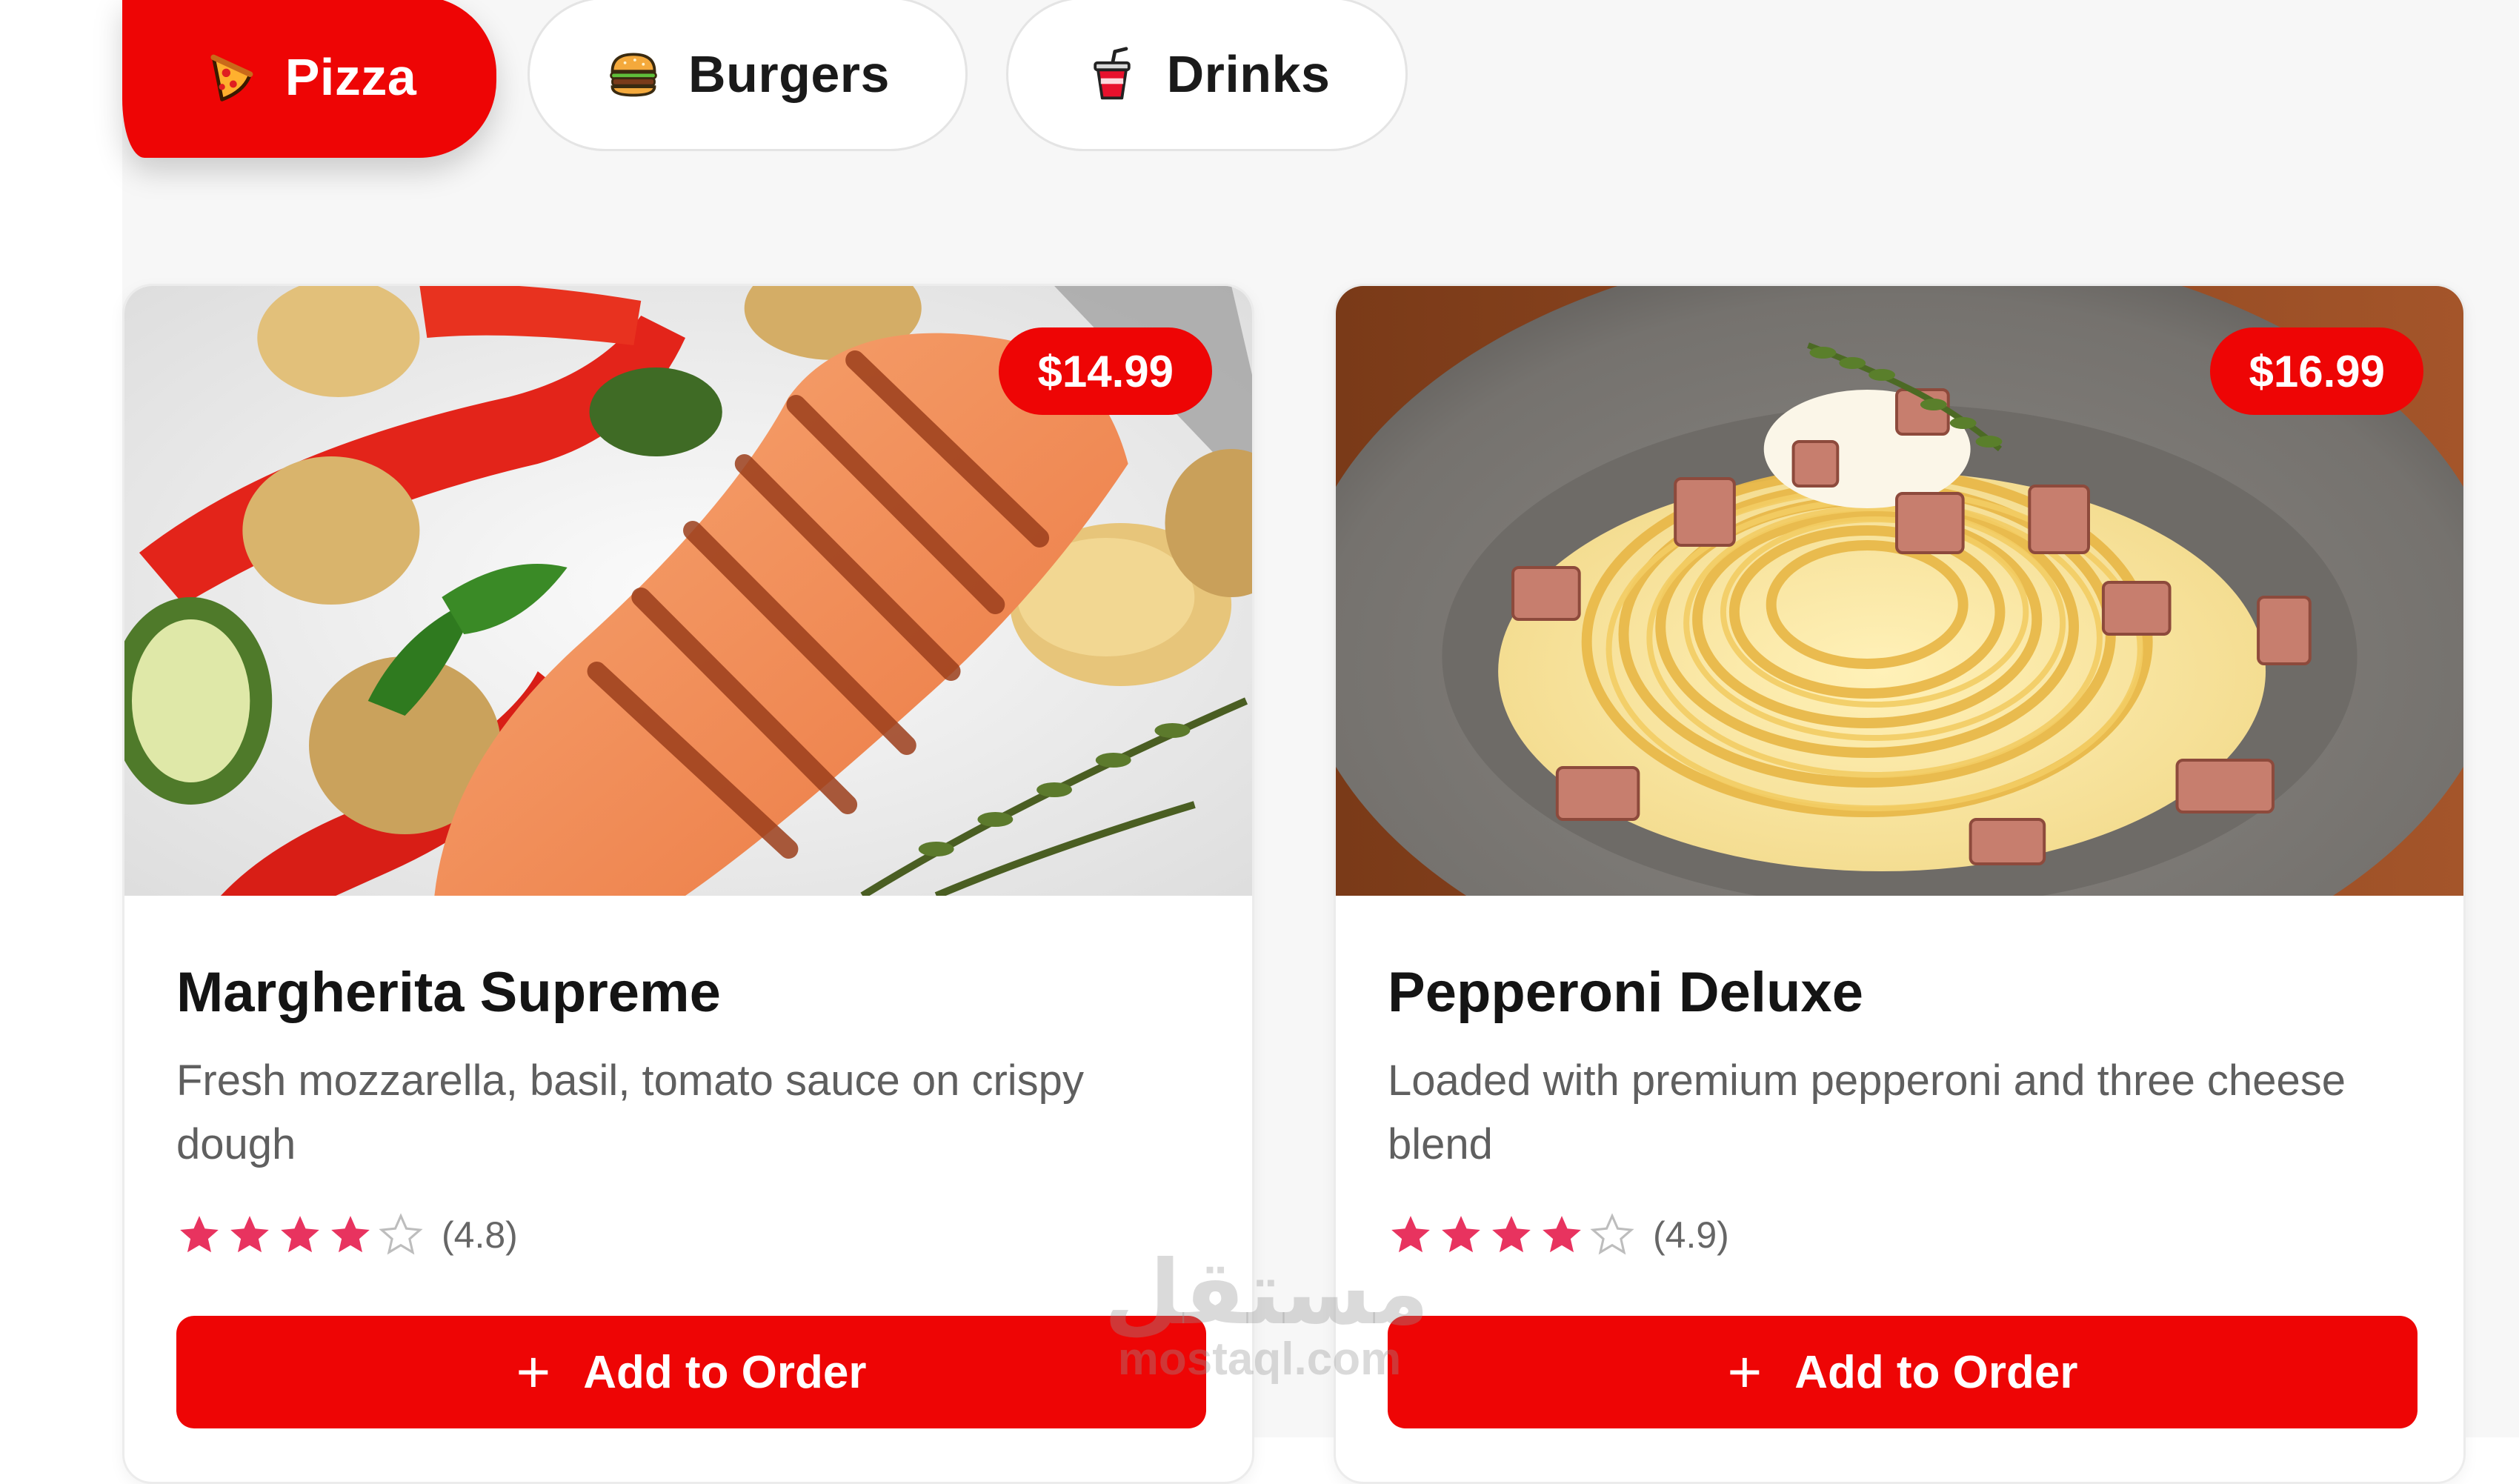 This screenshot has width=2519, height=1484. Describe the element at coordinates (1266, 1292) in the screenshot. I see `watermark-arabic: مستقل` at that location.